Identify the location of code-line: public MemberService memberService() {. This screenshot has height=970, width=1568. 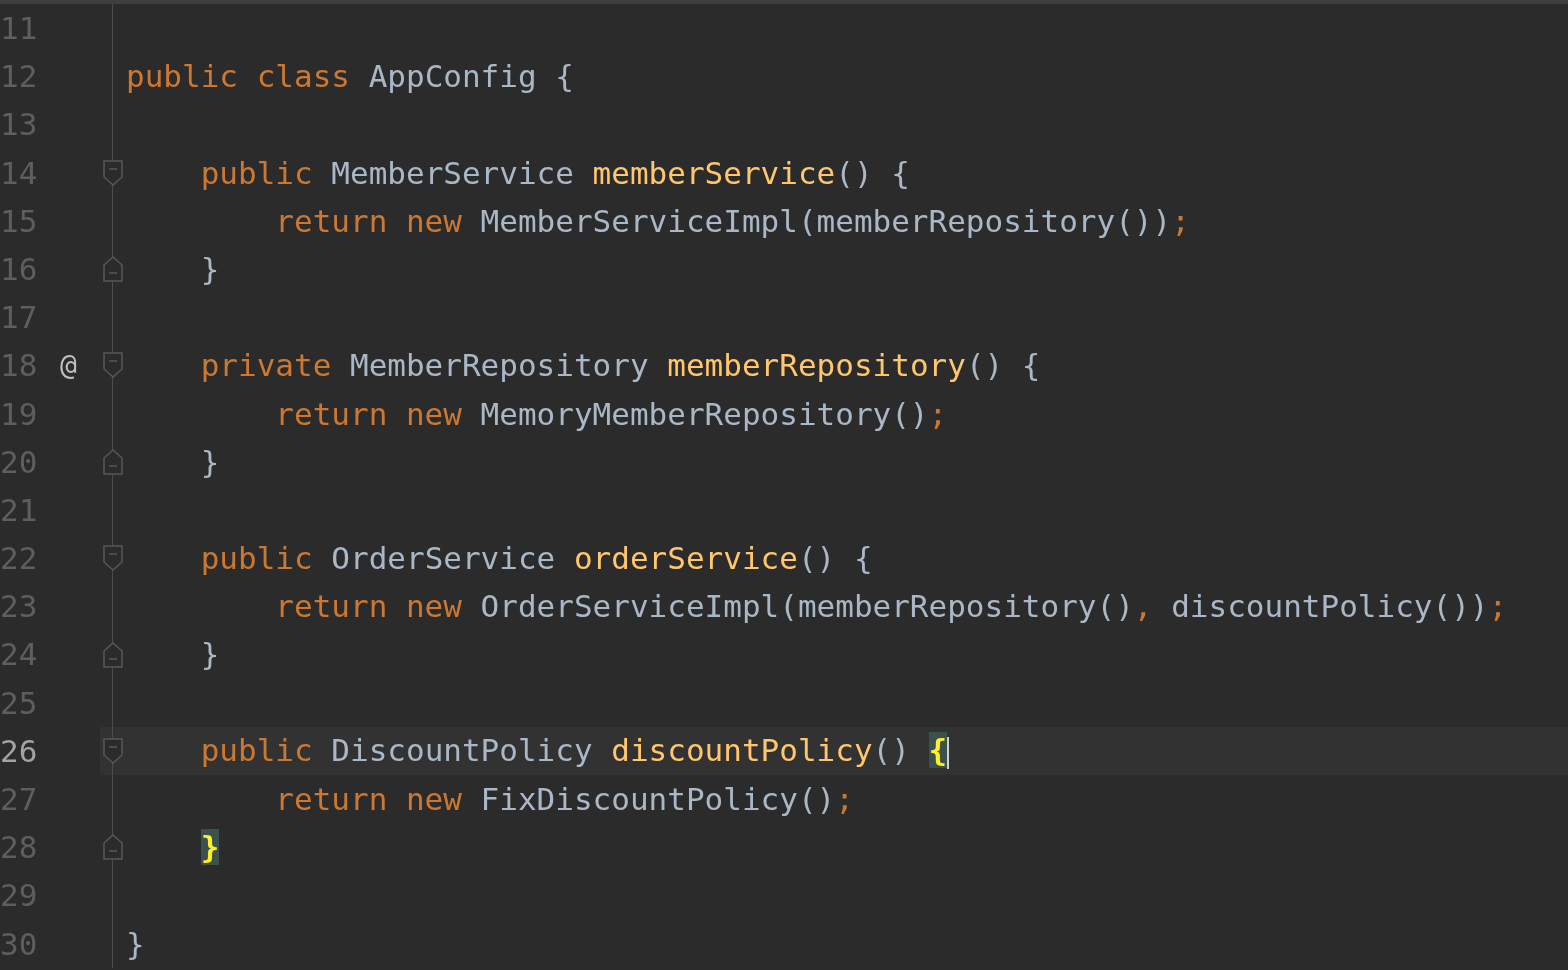
(554, 172).